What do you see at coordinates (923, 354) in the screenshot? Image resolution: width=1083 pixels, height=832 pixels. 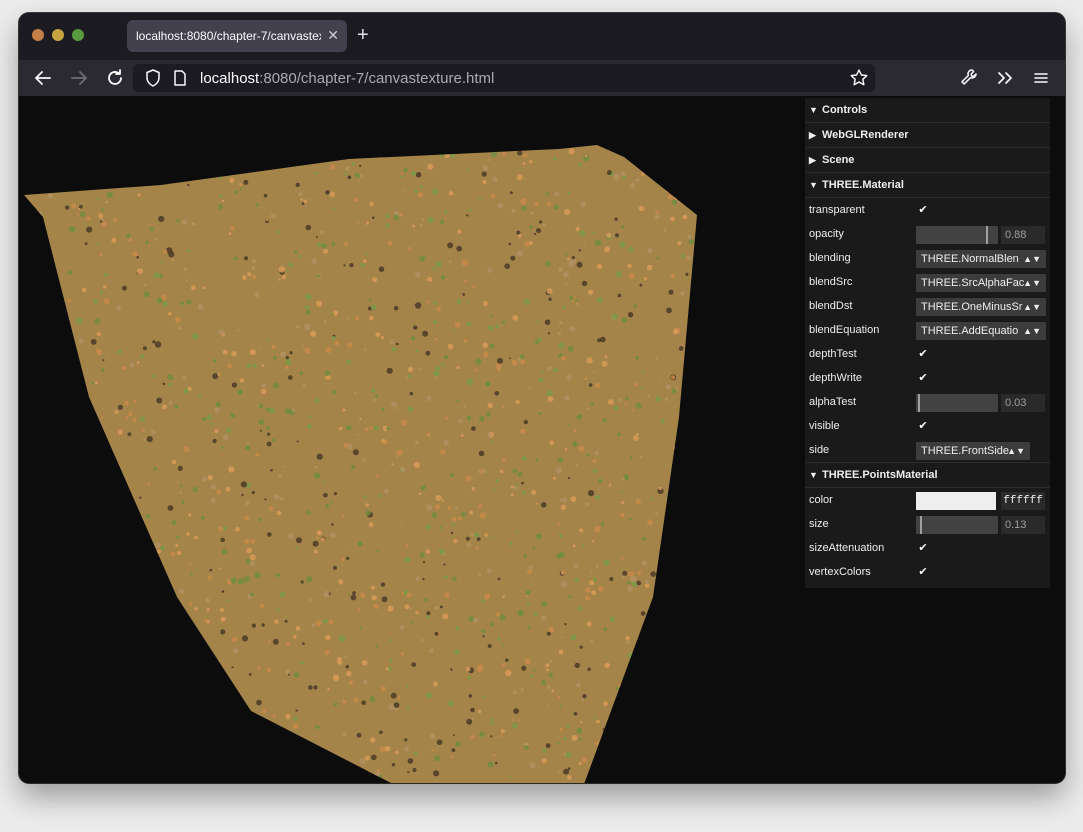 I see `depthtest-checkbox: ✔` at bounding box center [923, 354].